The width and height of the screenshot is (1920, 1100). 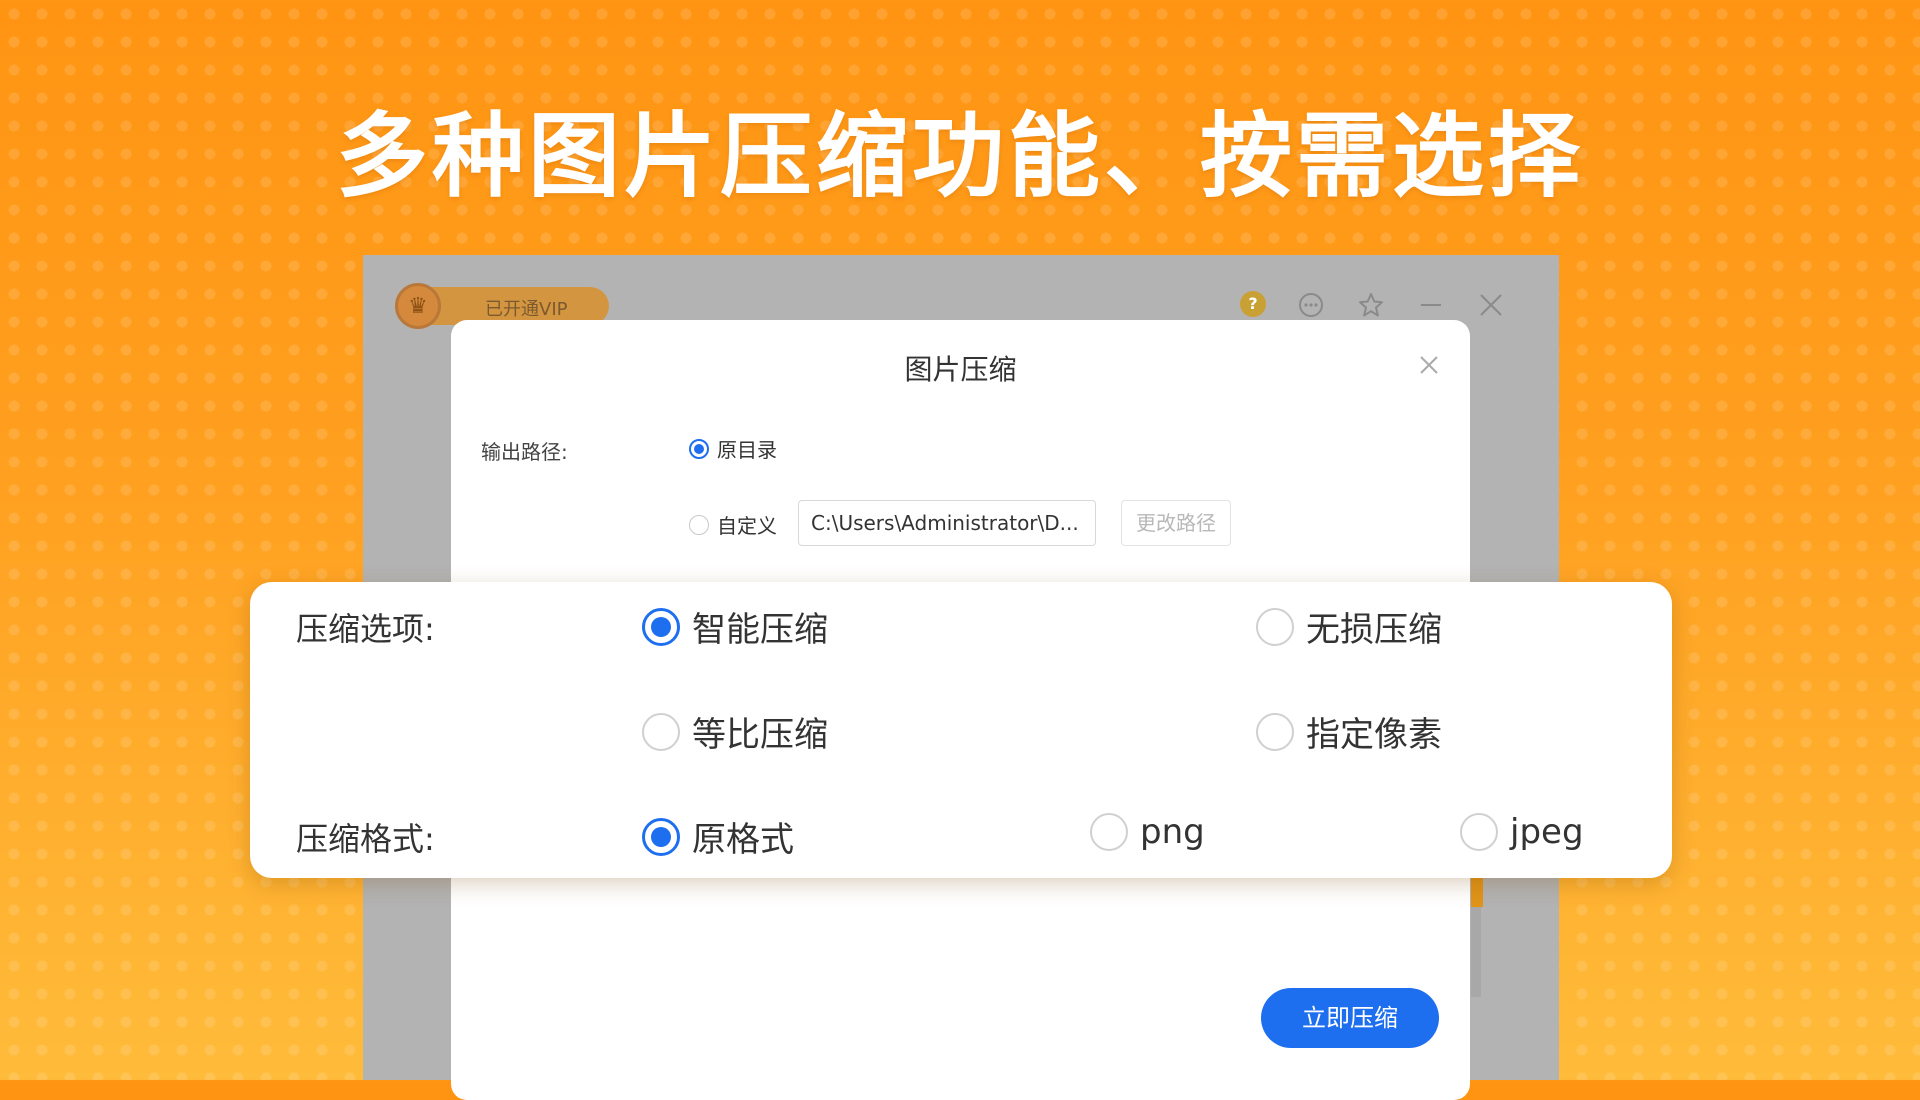 What do you see at coordinates (1176, 523) in the screenshot?
I see `change-path-button: 更改路径` at bounding box center [1176, 523].